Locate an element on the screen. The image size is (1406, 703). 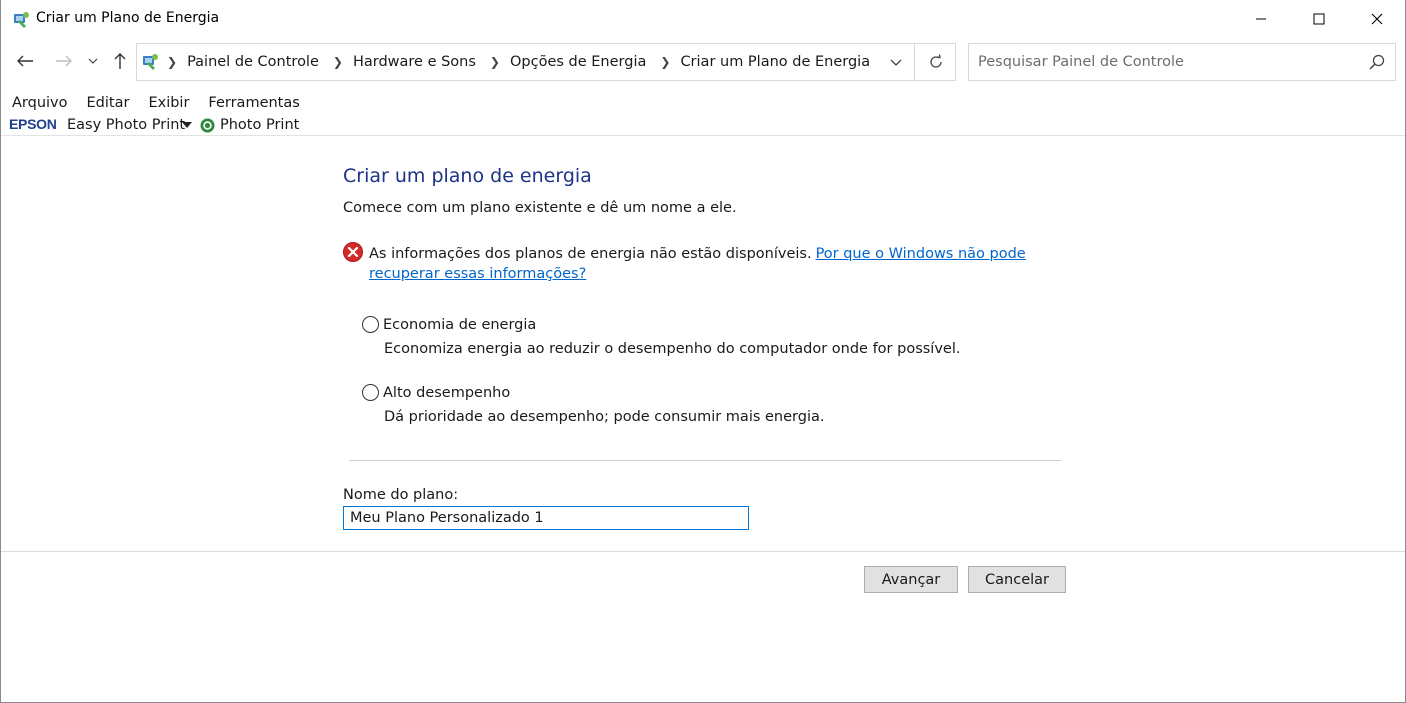
plan-option-label: Alto desempenho is located at coordinates (446, 393).